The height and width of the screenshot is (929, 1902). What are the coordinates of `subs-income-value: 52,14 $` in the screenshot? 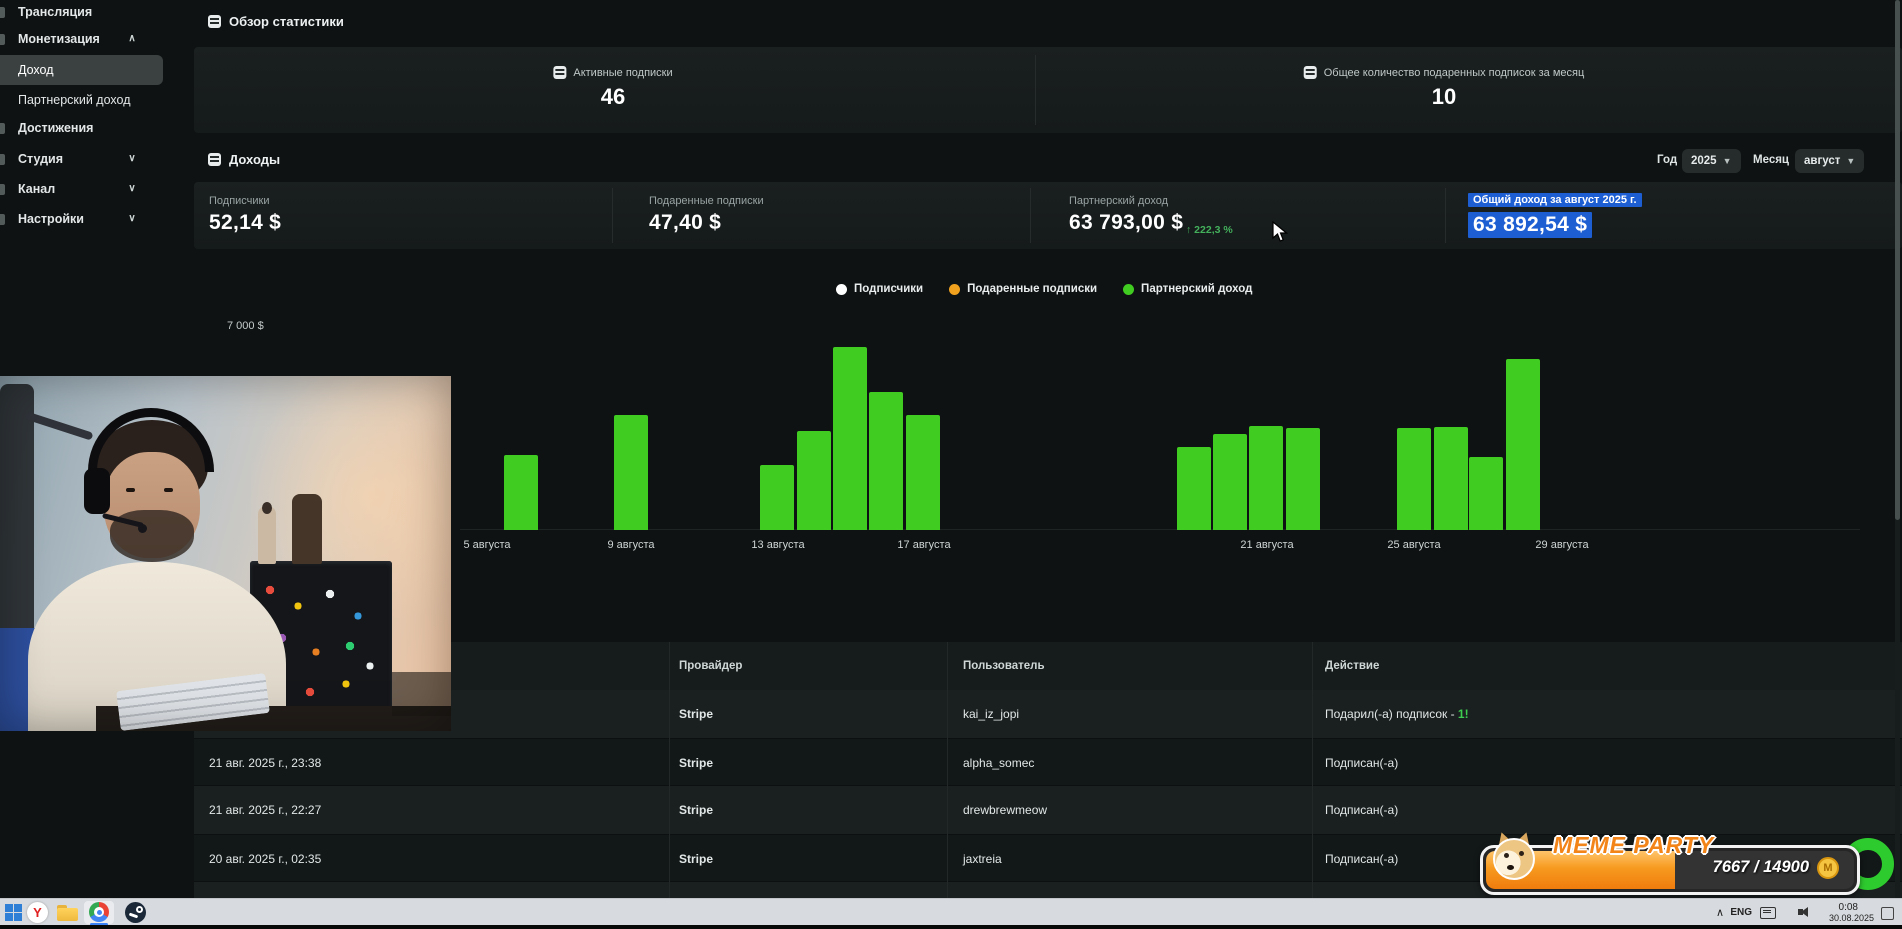 It's located at (245, 222).